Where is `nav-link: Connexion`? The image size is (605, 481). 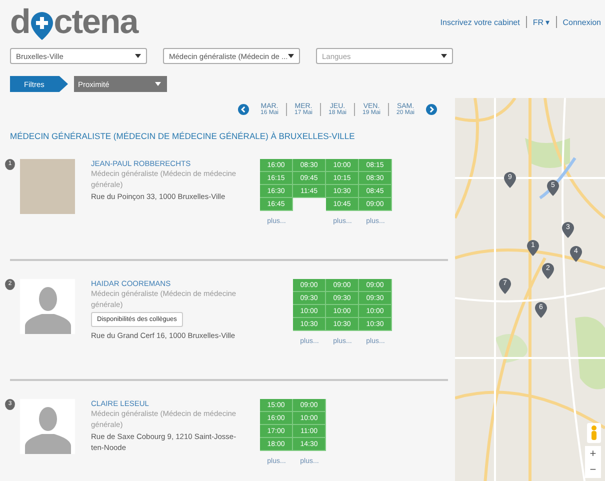 nav-link: Connexion is located at coordinates (581, 22).